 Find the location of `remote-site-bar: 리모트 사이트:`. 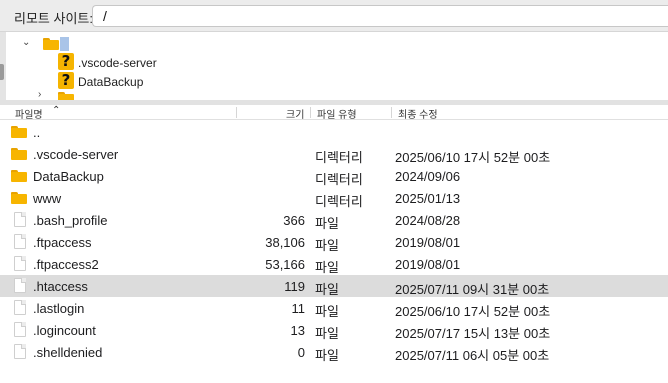

remote-site-bar: 리모트 사이트: is located at coordinates (334, 16).